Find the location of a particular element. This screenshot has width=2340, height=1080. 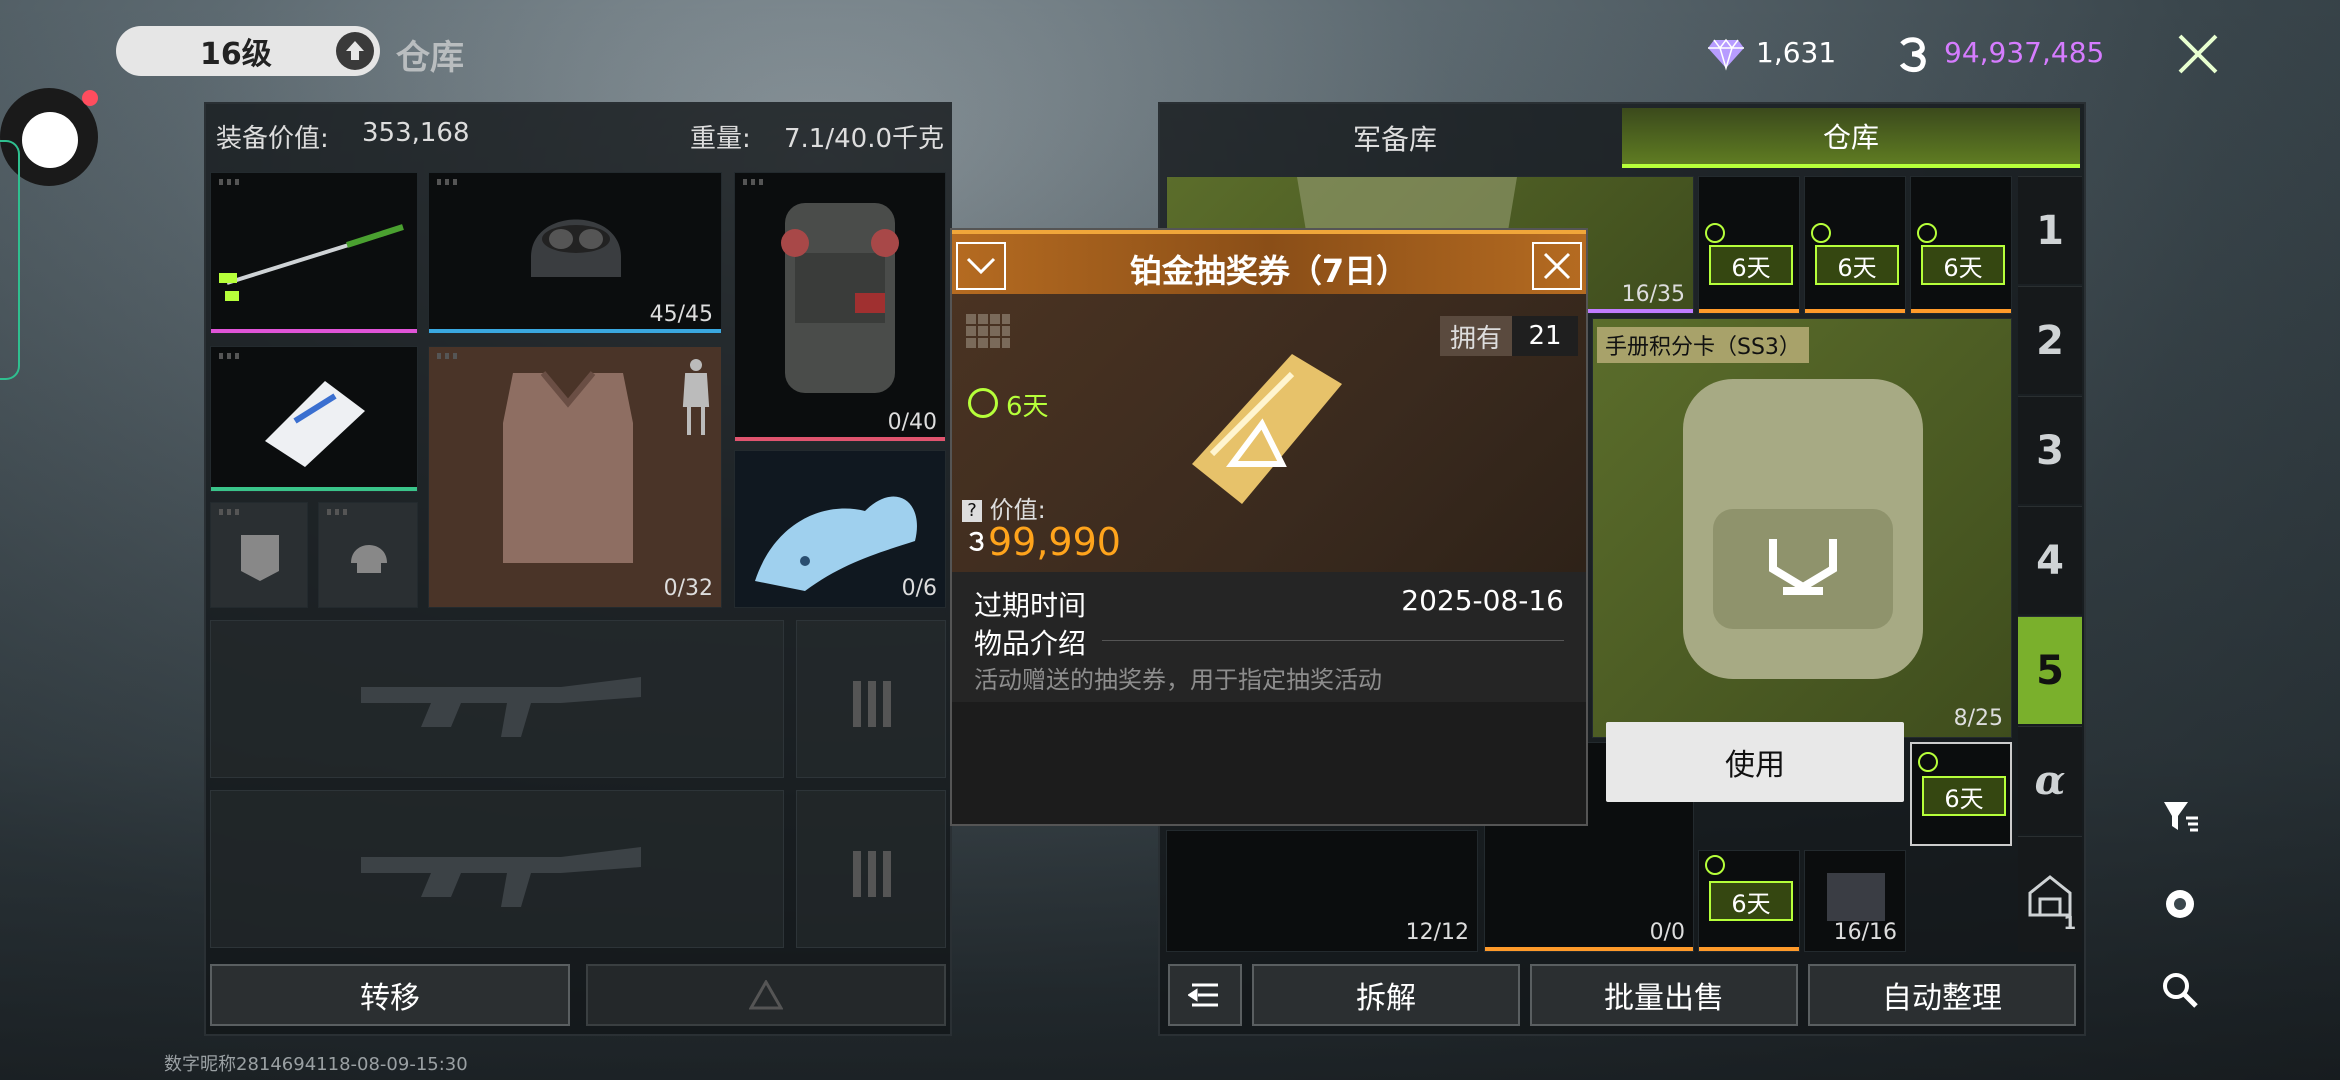

armor-durability: 0/32 is located at coordinates (688, 588).